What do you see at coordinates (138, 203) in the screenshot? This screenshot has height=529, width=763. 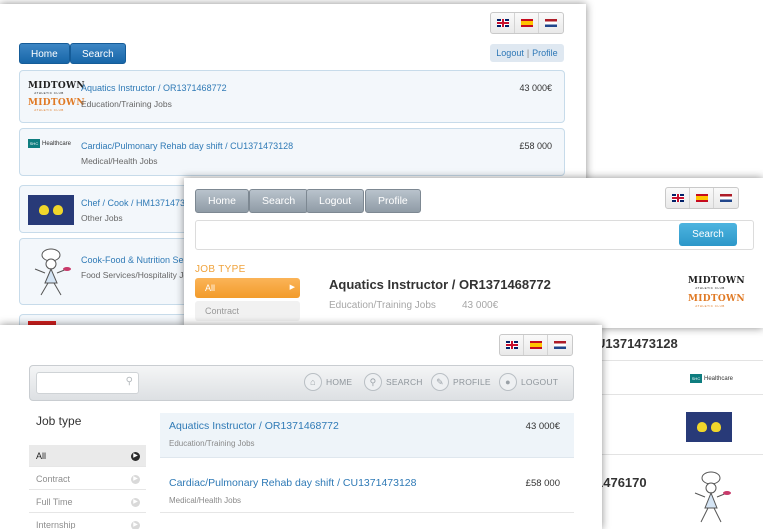 I see `job-title-link: Chef / Cook / HM137147392` at bounding box center [138, 203].